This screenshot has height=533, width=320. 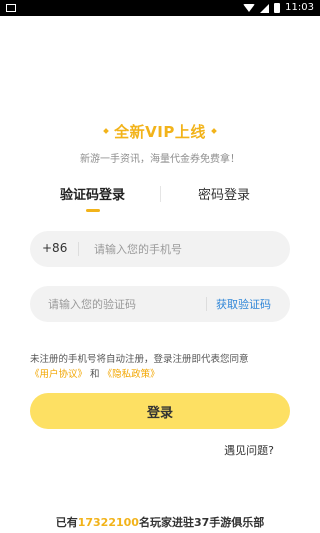 I want to click on help-link: 遇见问题?, so click(x=249, y=450).